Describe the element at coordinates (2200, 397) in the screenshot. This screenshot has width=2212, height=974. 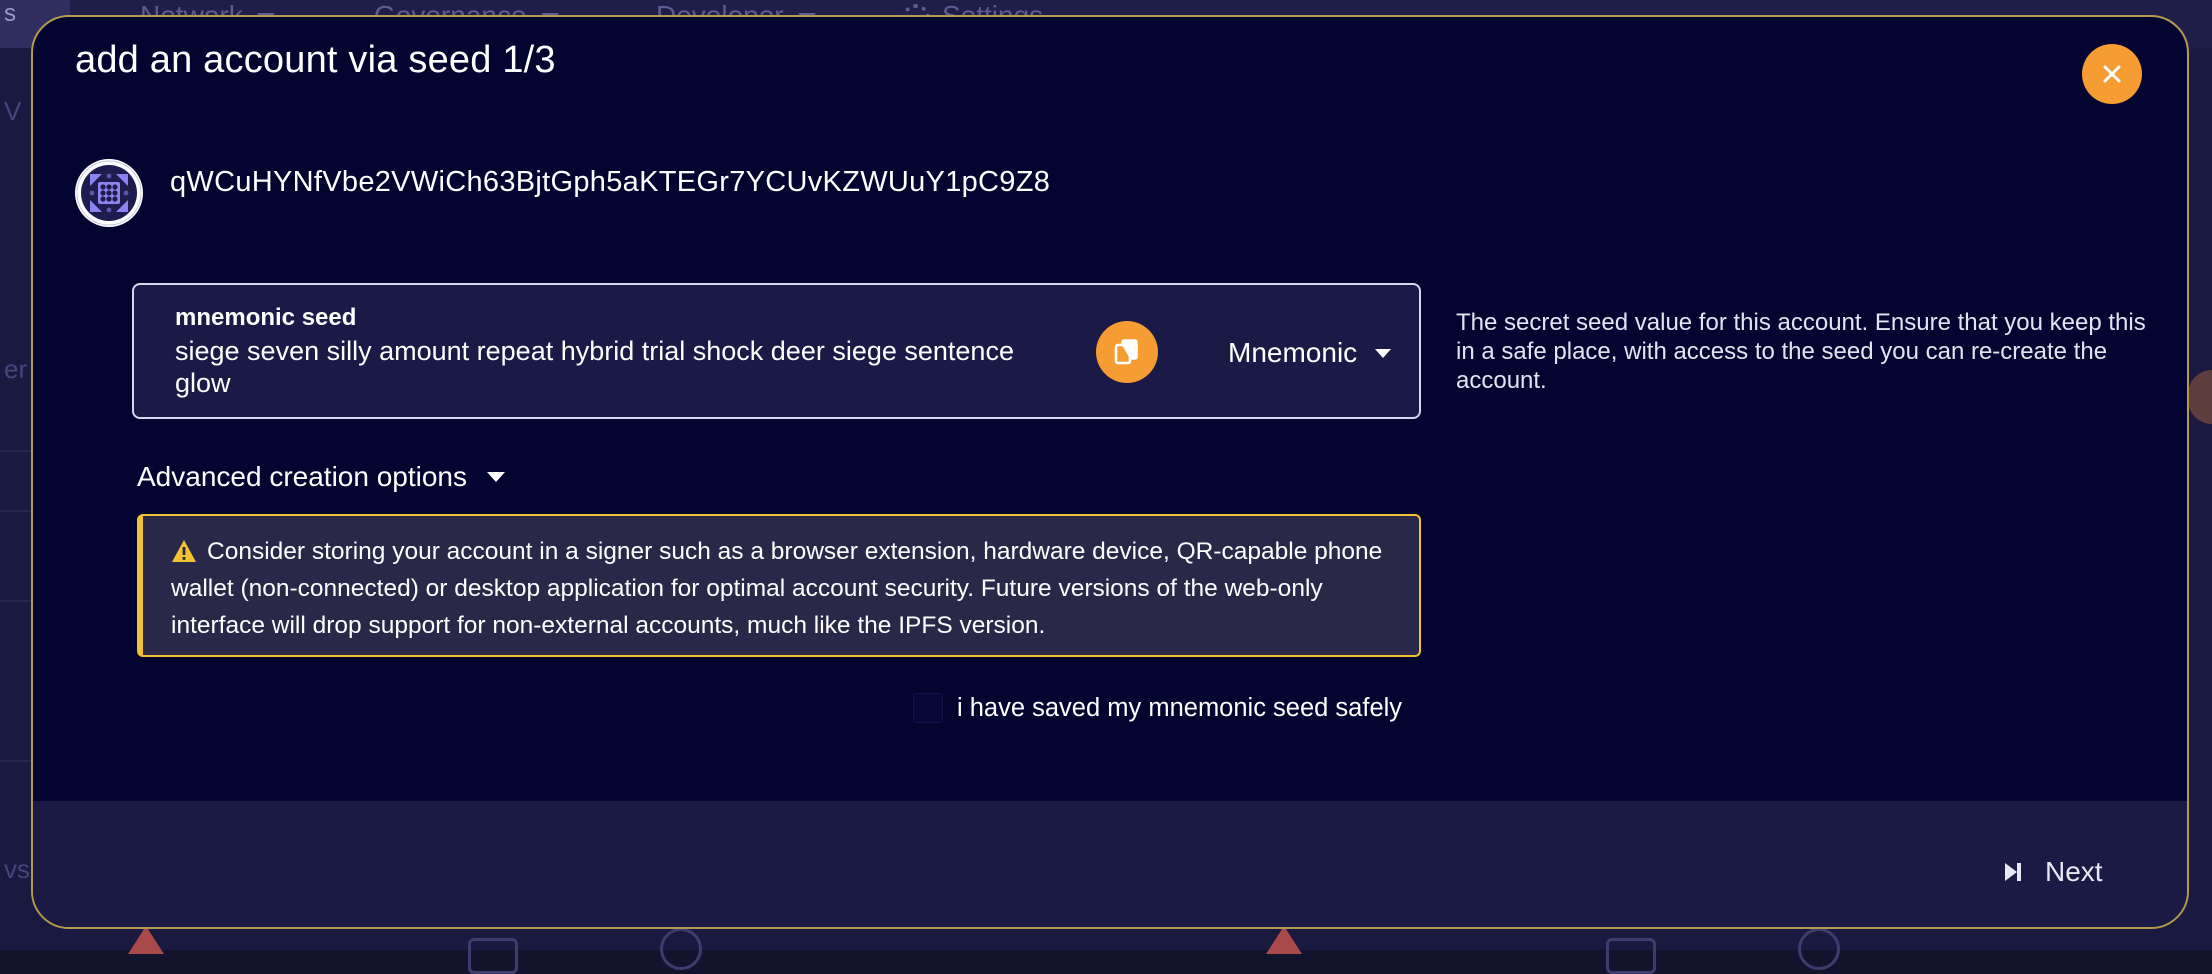
I see `background-button` at that location.